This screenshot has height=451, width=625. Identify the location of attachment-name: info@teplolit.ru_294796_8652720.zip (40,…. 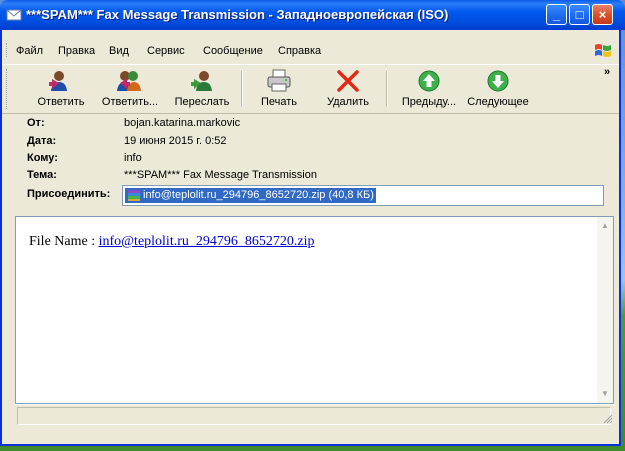
(258, 195).